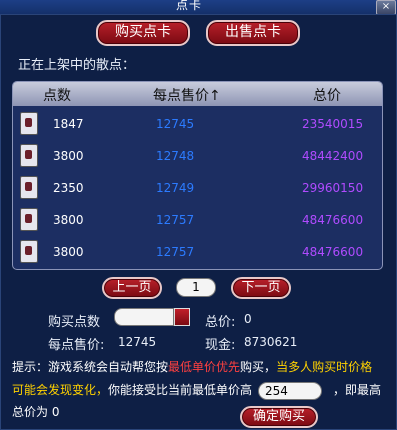 The image size is (397, 430). What do you see at coordinates (60, 390) in the screenshot?
I see `tip-highlight-yellow: 可能会发现变化，` at bounding box center [60, 390].